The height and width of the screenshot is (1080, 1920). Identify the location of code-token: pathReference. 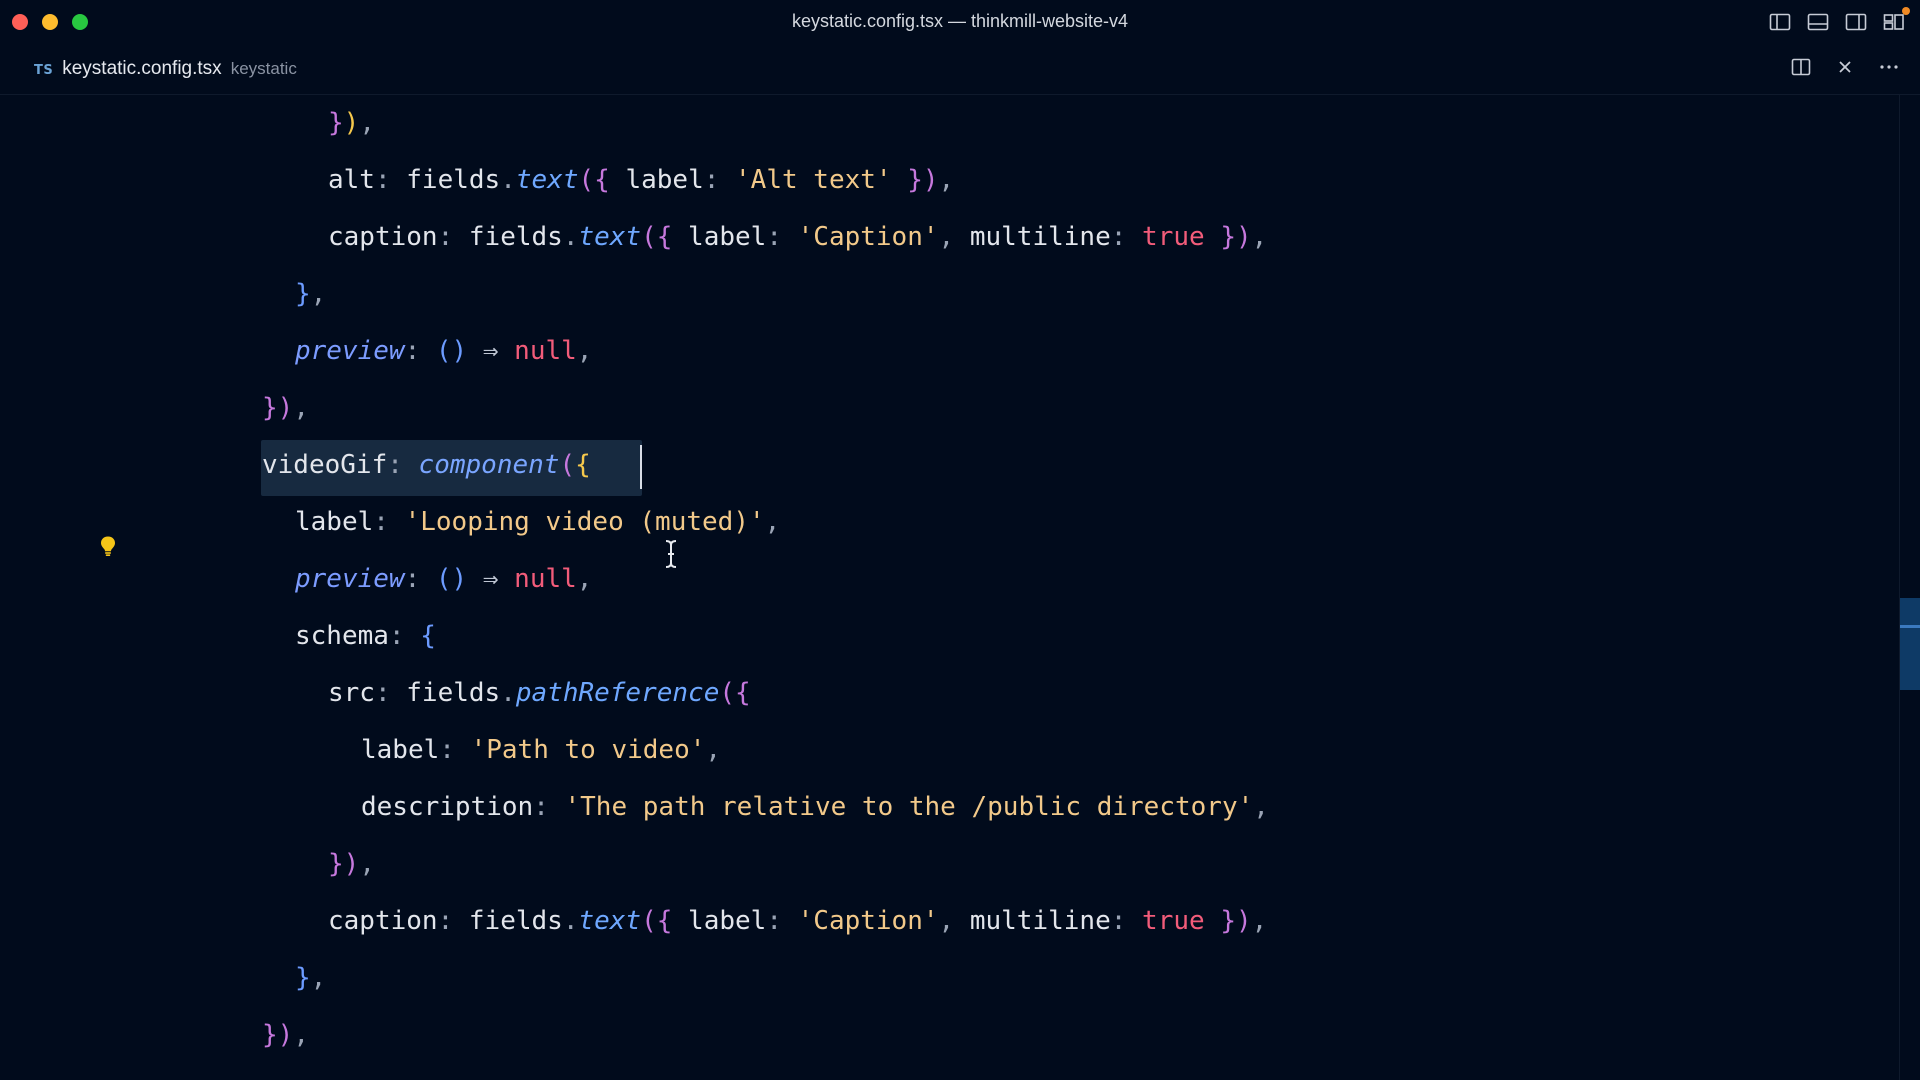
(617, 693).